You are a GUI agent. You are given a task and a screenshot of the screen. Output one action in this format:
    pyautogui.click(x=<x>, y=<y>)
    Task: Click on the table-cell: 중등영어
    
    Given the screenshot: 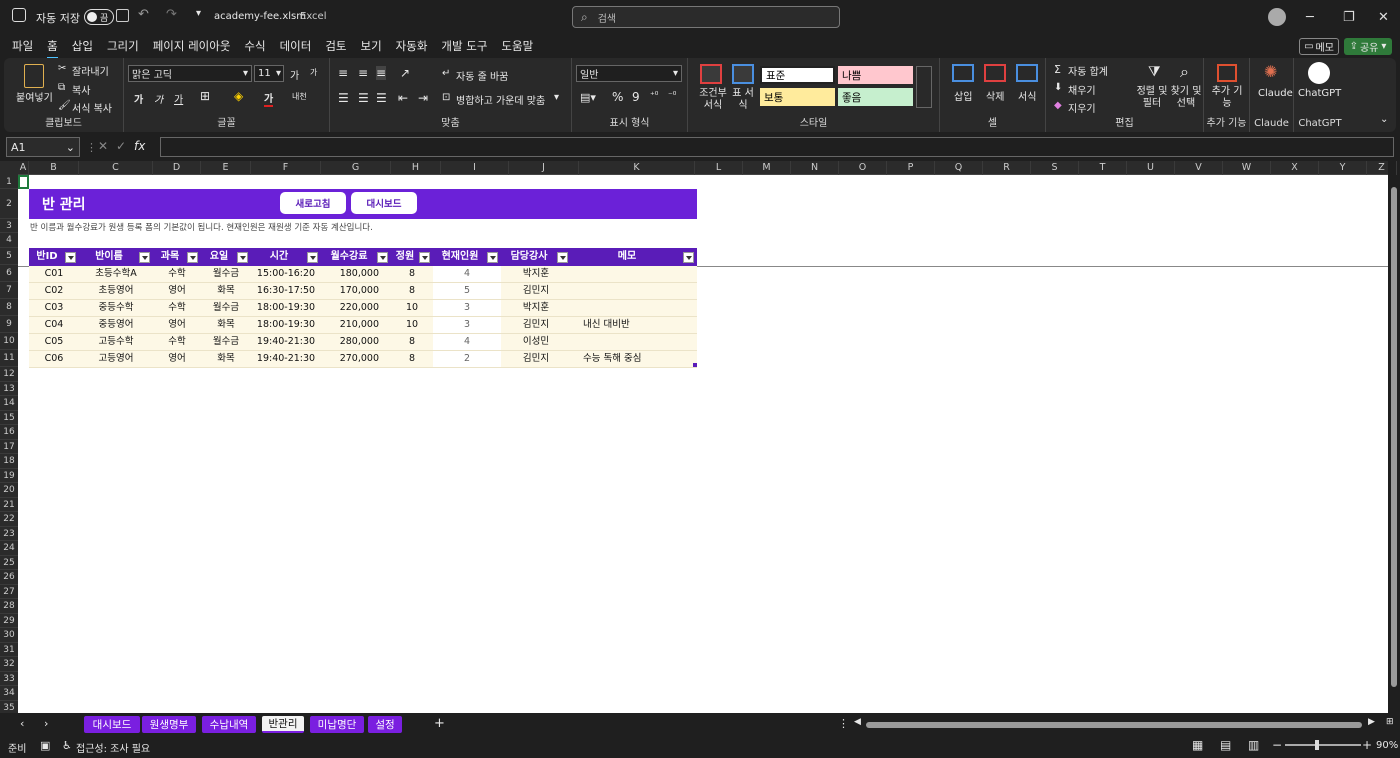 What is the action you would take?
    pyautogui.click(x=116, y=325)
    